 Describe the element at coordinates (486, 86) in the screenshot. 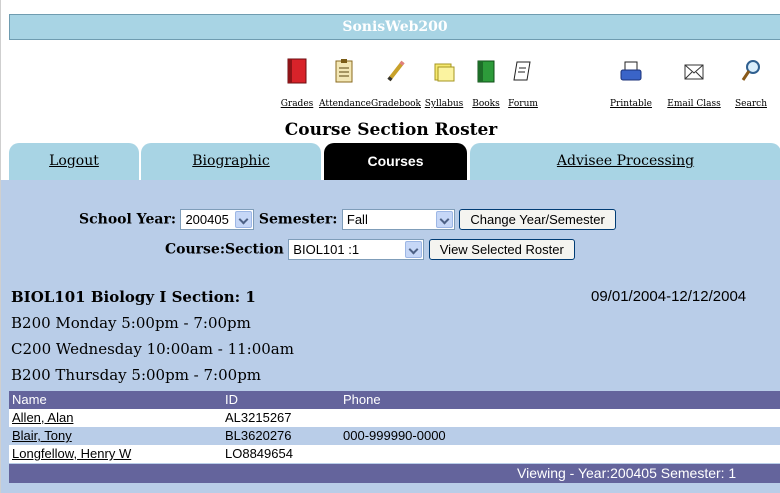

I see `toolbar-books: Books` at that location.